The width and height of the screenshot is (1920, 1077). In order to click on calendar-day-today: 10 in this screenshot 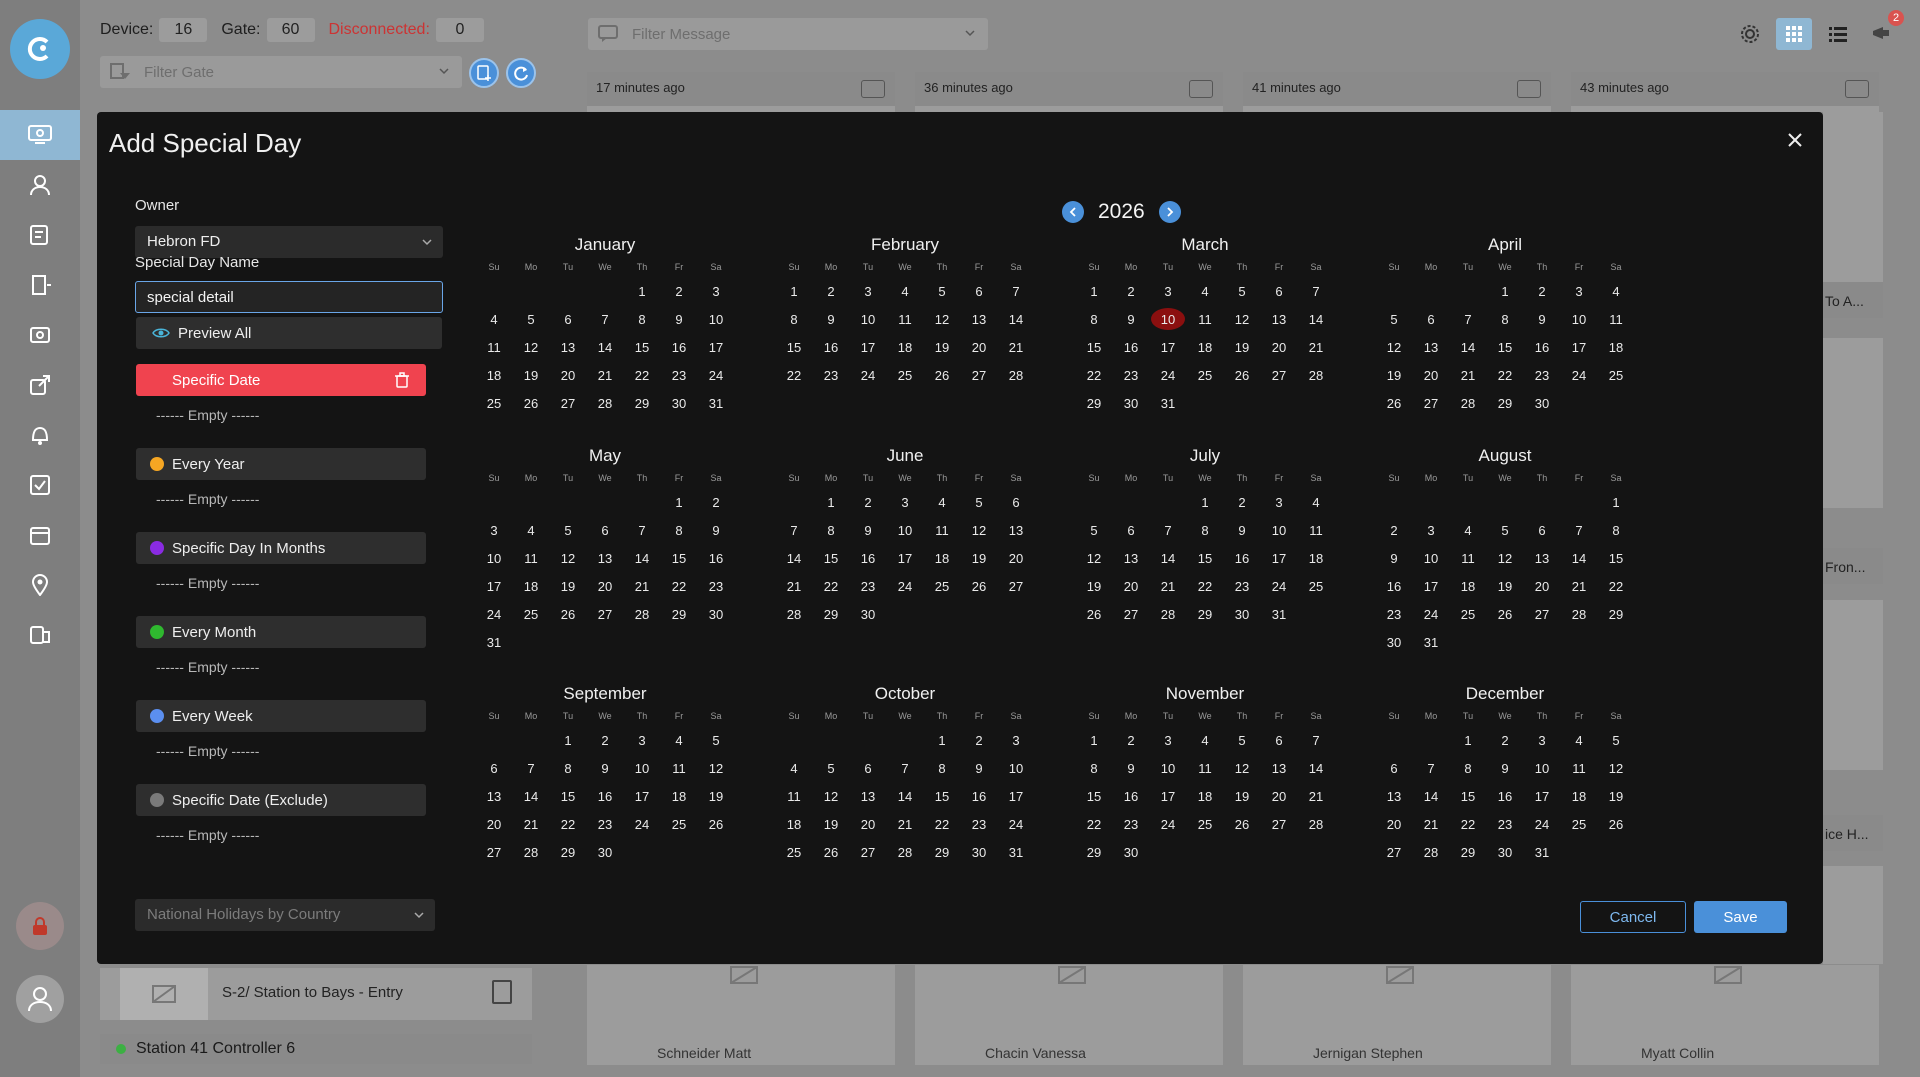, I will do `click(1168, 319)`.